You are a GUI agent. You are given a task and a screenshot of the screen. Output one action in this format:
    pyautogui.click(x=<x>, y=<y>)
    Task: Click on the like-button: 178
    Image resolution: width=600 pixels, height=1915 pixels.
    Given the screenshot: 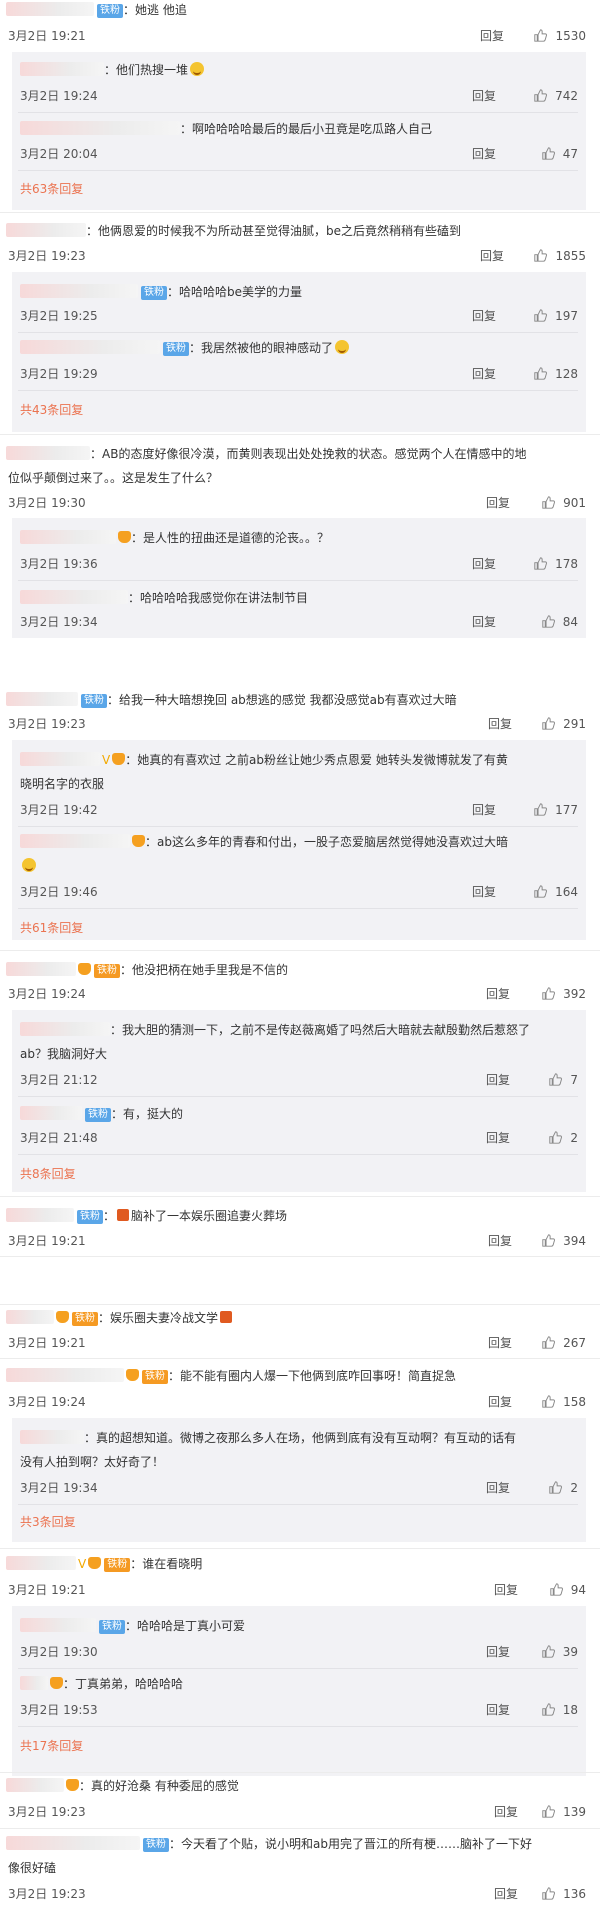 What is the action you would take?
    pyautogui.click(x=549, y=564)
    